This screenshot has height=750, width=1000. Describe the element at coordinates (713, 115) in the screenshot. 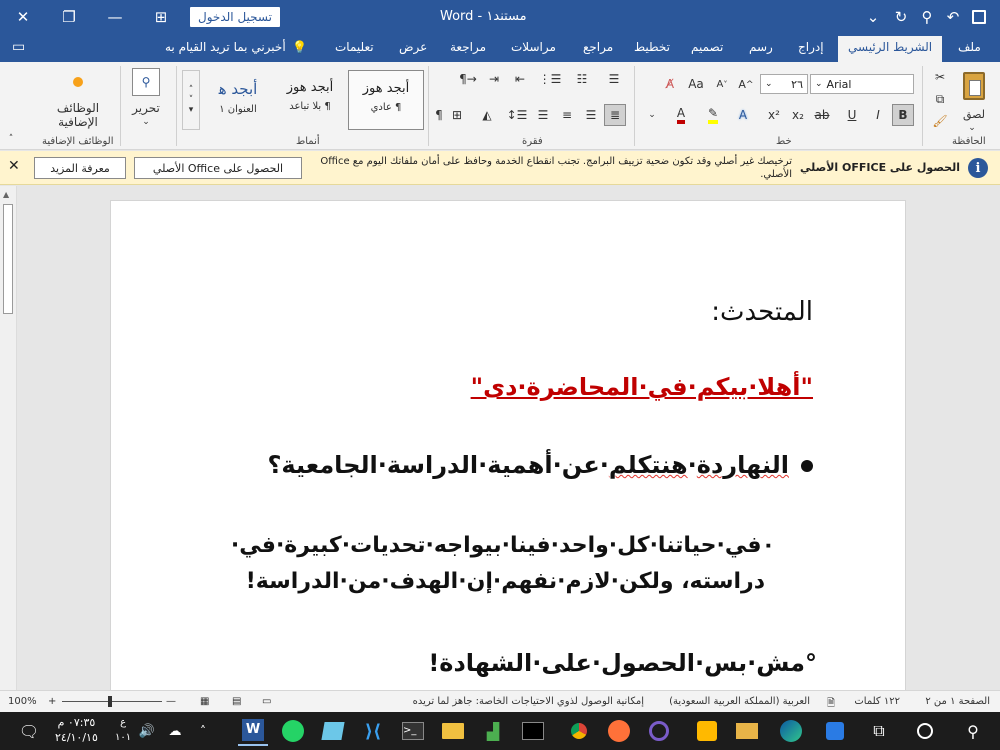

I see `highlight-button: ✎` at that location.